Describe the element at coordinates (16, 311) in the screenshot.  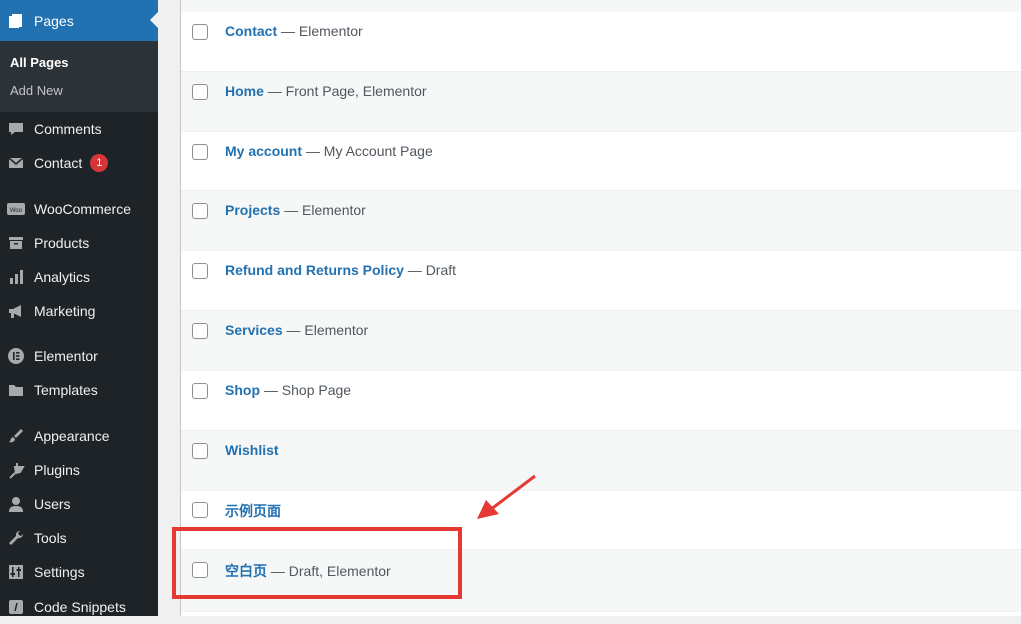
I see `megaphone-icon` at that location.